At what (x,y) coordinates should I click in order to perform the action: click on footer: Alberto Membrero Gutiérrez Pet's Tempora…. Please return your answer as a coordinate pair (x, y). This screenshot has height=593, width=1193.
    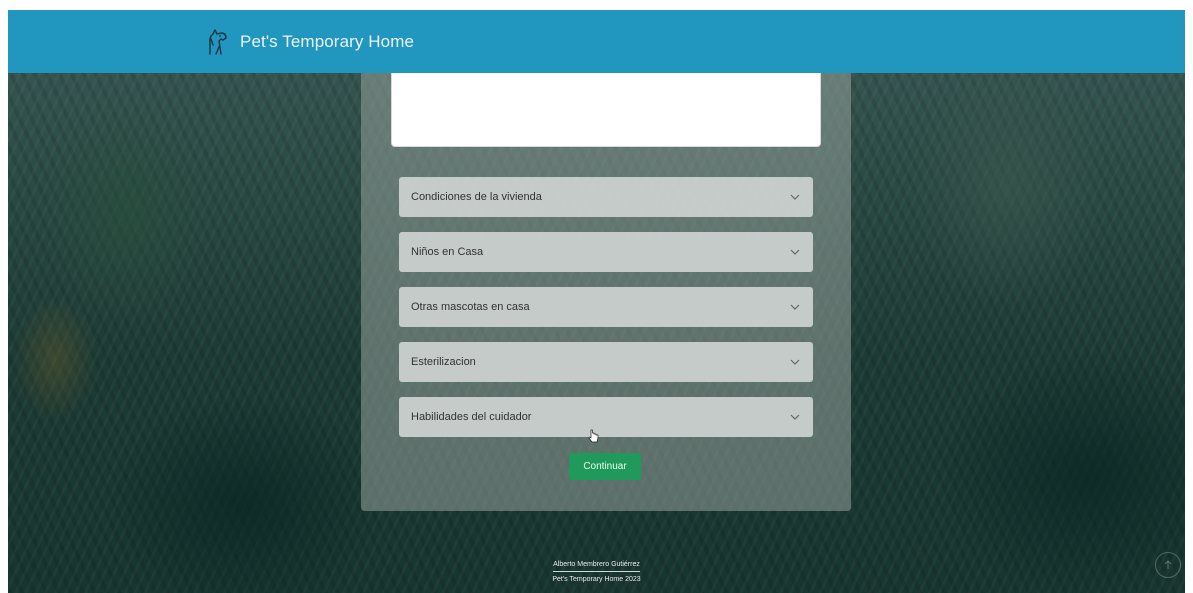
    Looking at the image, I should click on (596, 568).